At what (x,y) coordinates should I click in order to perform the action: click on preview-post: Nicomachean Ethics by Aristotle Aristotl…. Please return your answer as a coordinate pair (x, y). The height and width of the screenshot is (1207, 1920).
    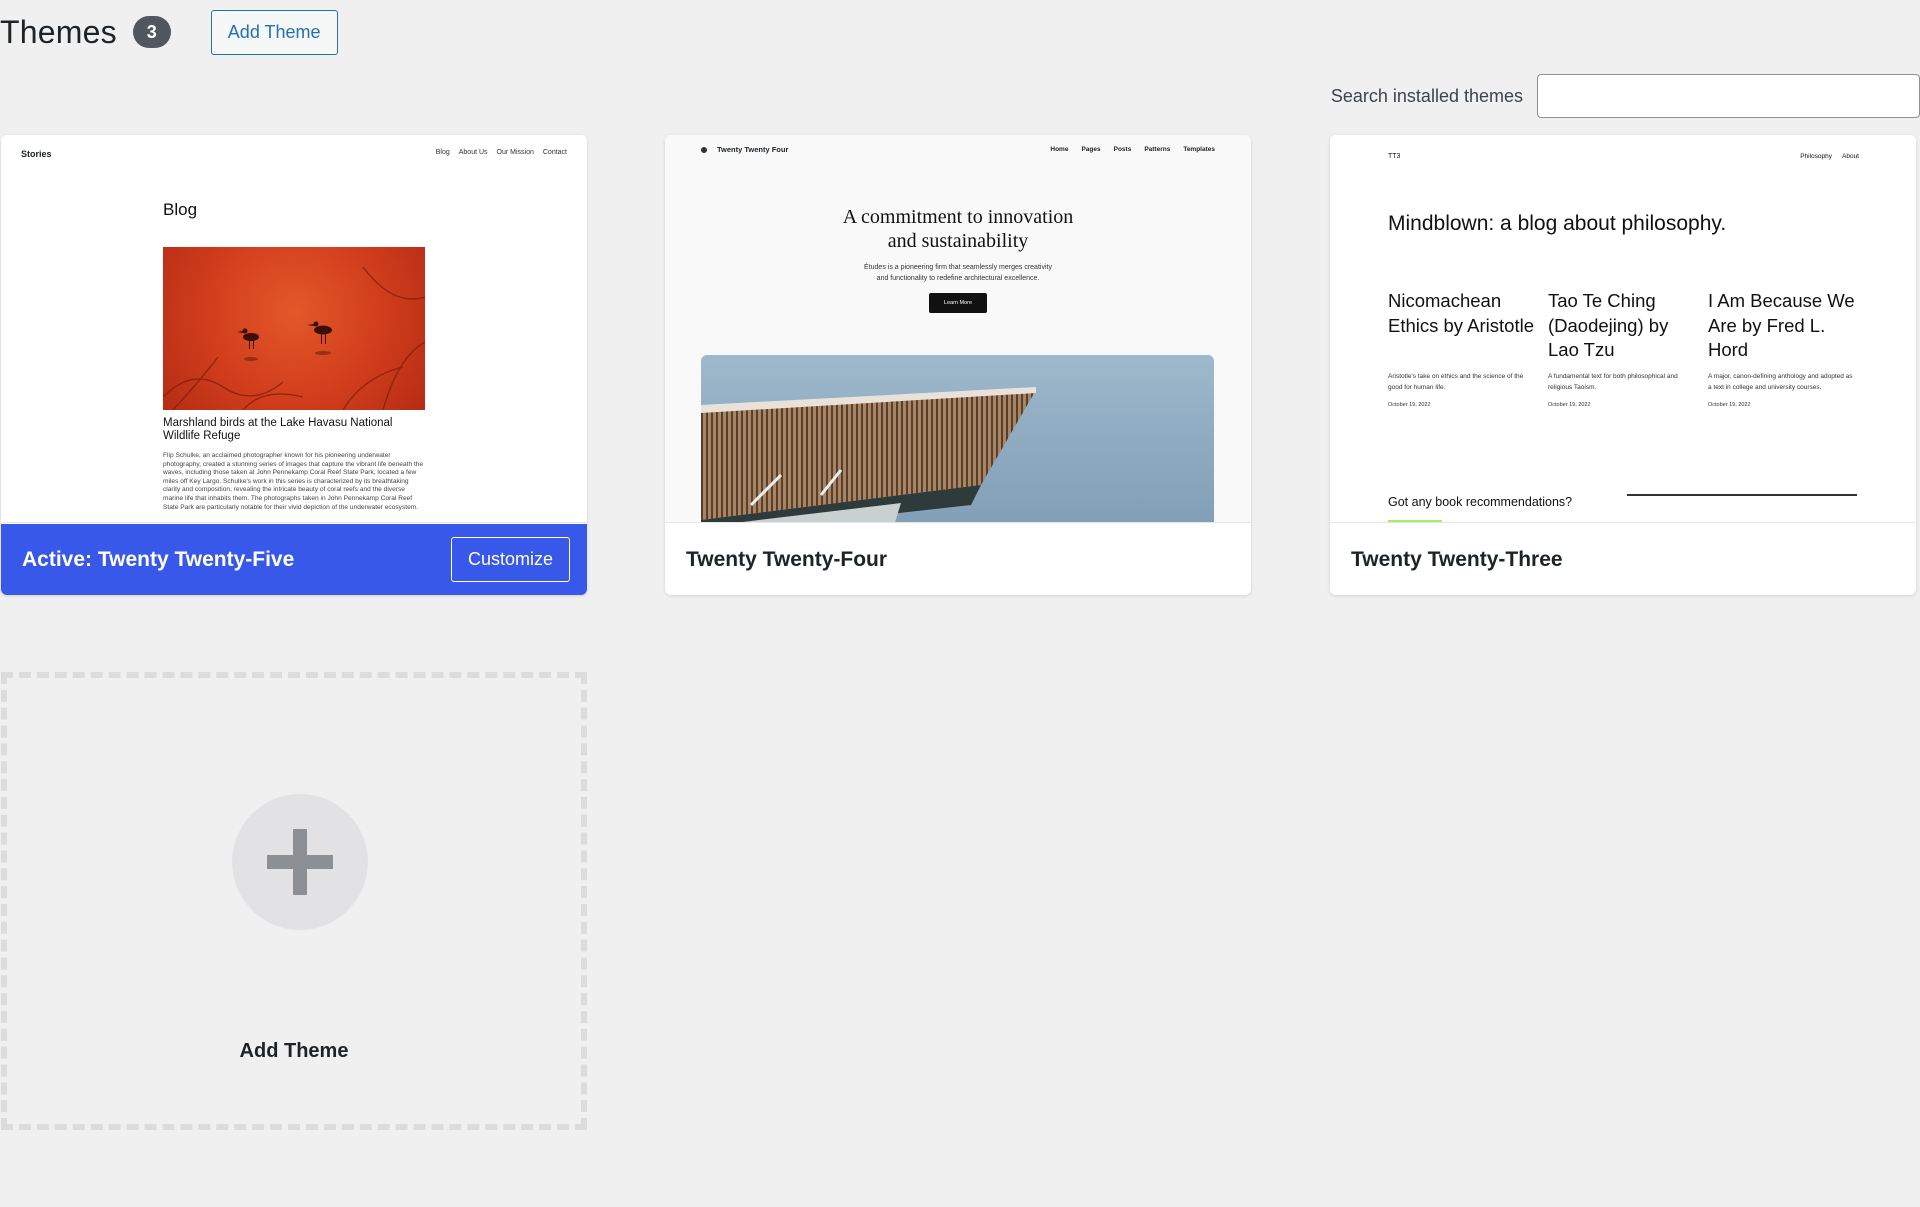
    Looking at the image, I should click on (1462, 348).